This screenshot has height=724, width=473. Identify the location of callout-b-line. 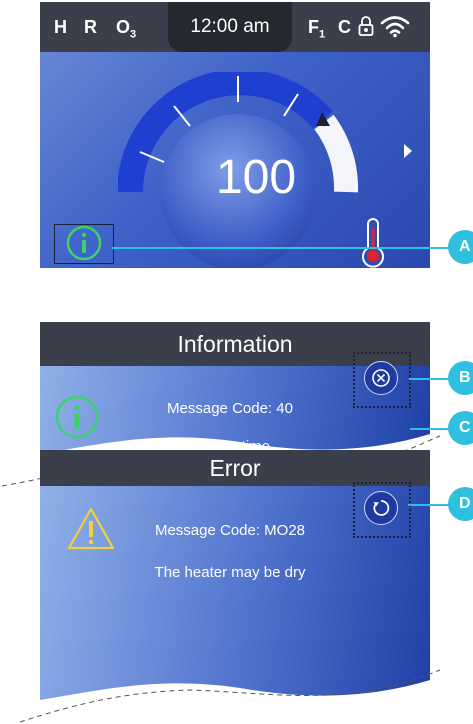
(429, 379).